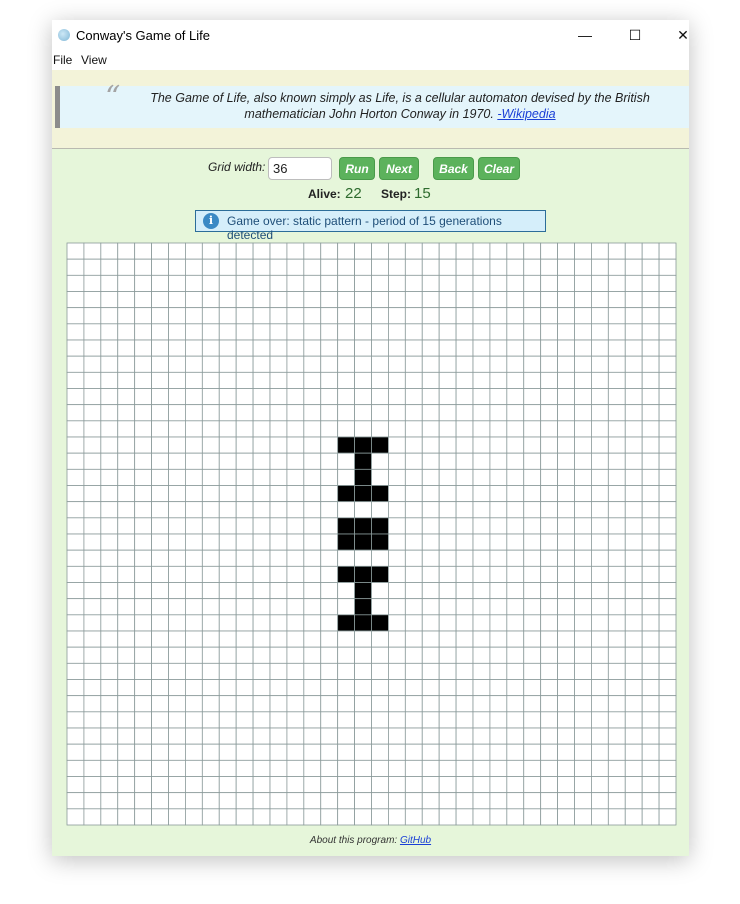  I want to click on grid-width-input, so click(300, 168).